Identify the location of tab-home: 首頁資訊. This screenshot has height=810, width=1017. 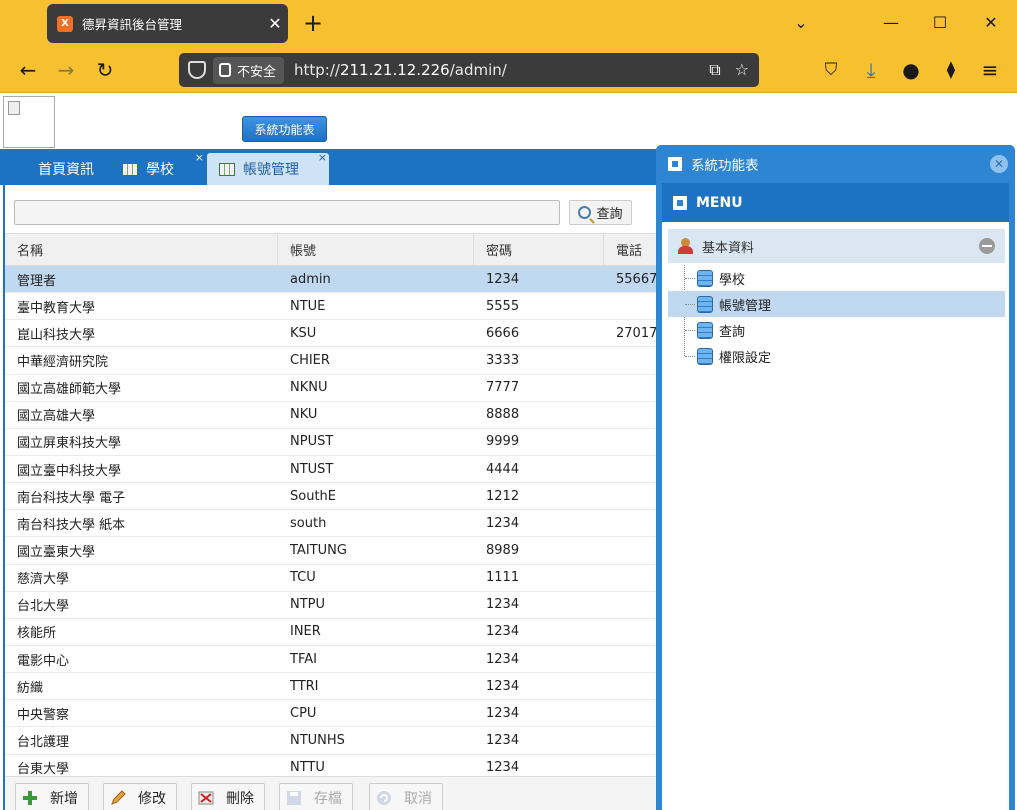
(66, 169).